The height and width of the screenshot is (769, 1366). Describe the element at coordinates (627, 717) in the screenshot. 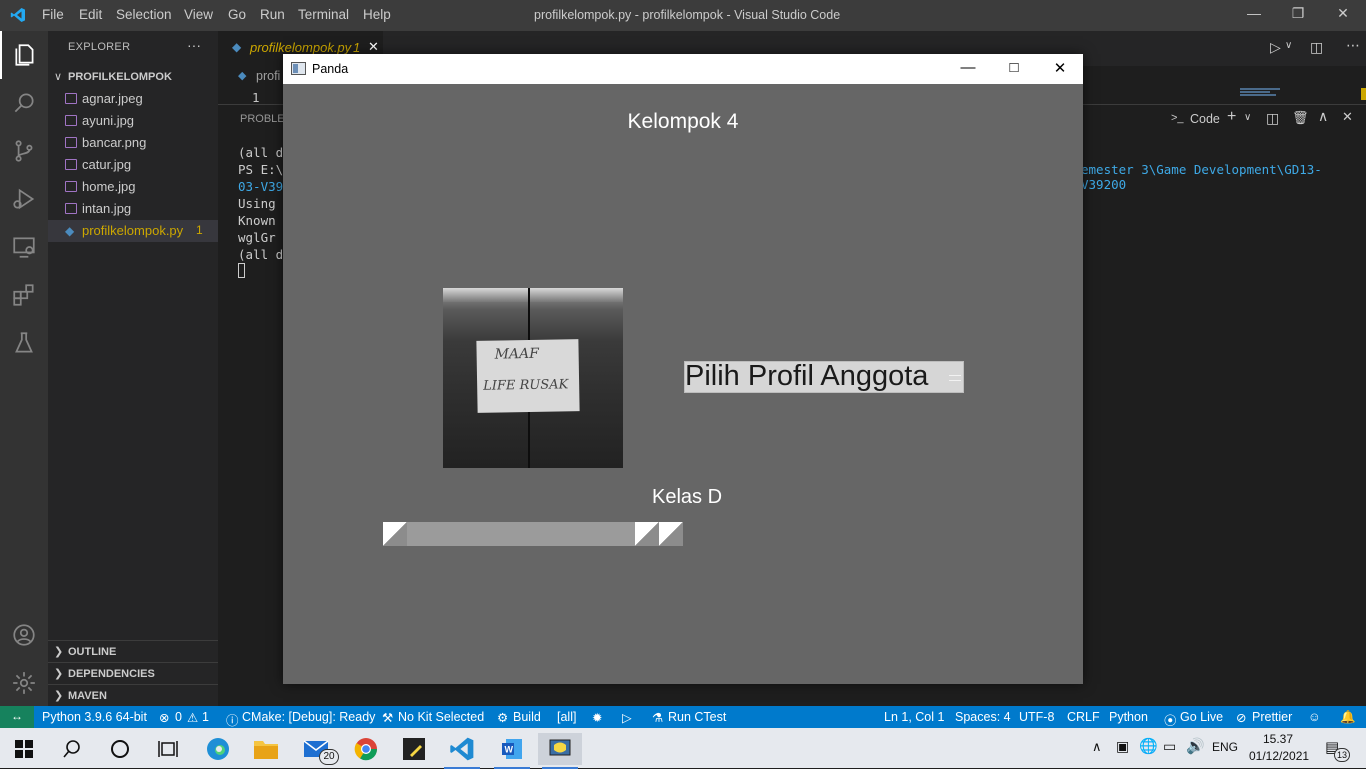

I see `launch-icon: ▷` at that location.